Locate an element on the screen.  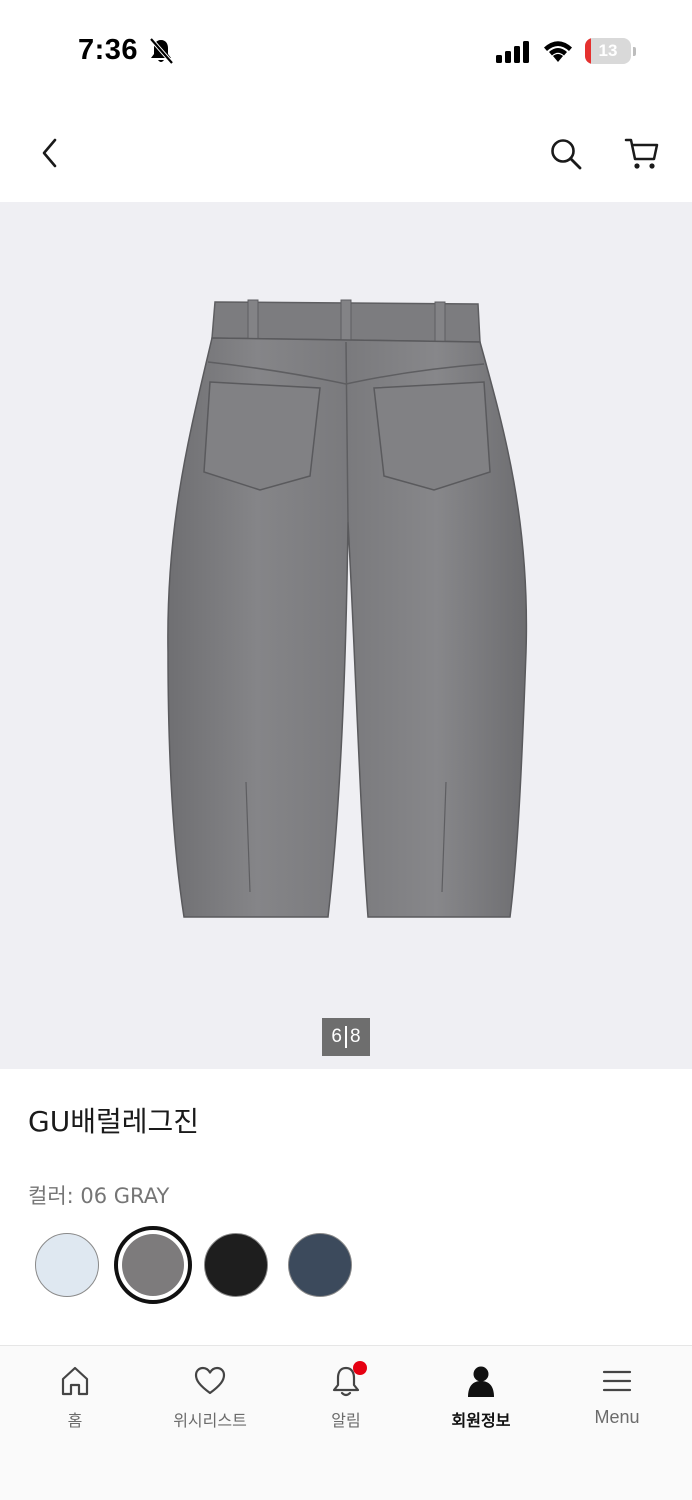
hamburger-menu-icon is located at coordinates (617, 1381).